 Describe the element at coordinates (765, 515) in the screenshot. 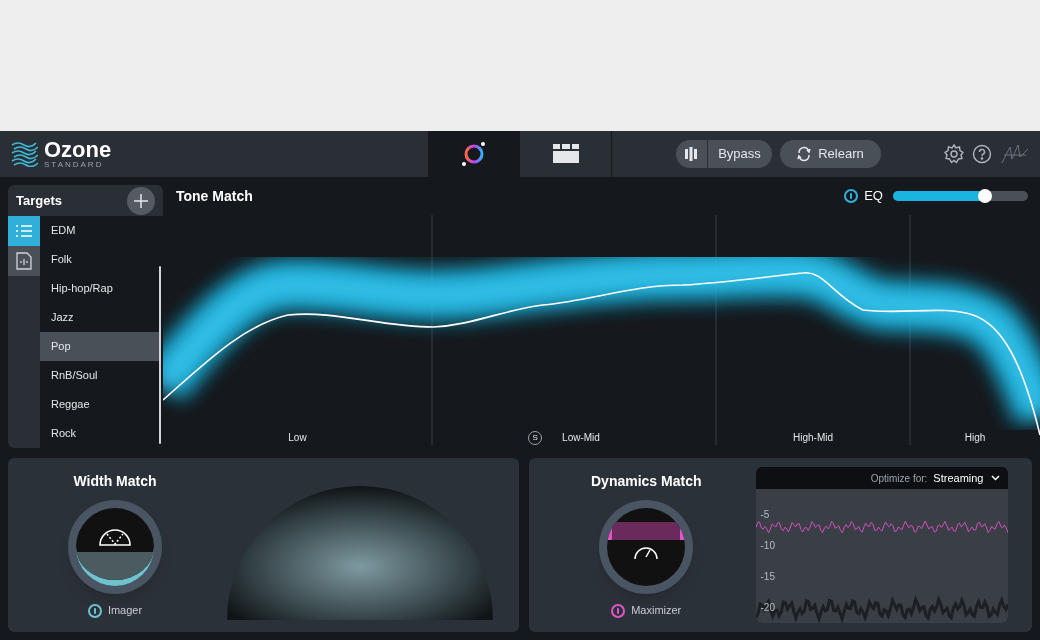

I see `axis-label: -5` at that location.